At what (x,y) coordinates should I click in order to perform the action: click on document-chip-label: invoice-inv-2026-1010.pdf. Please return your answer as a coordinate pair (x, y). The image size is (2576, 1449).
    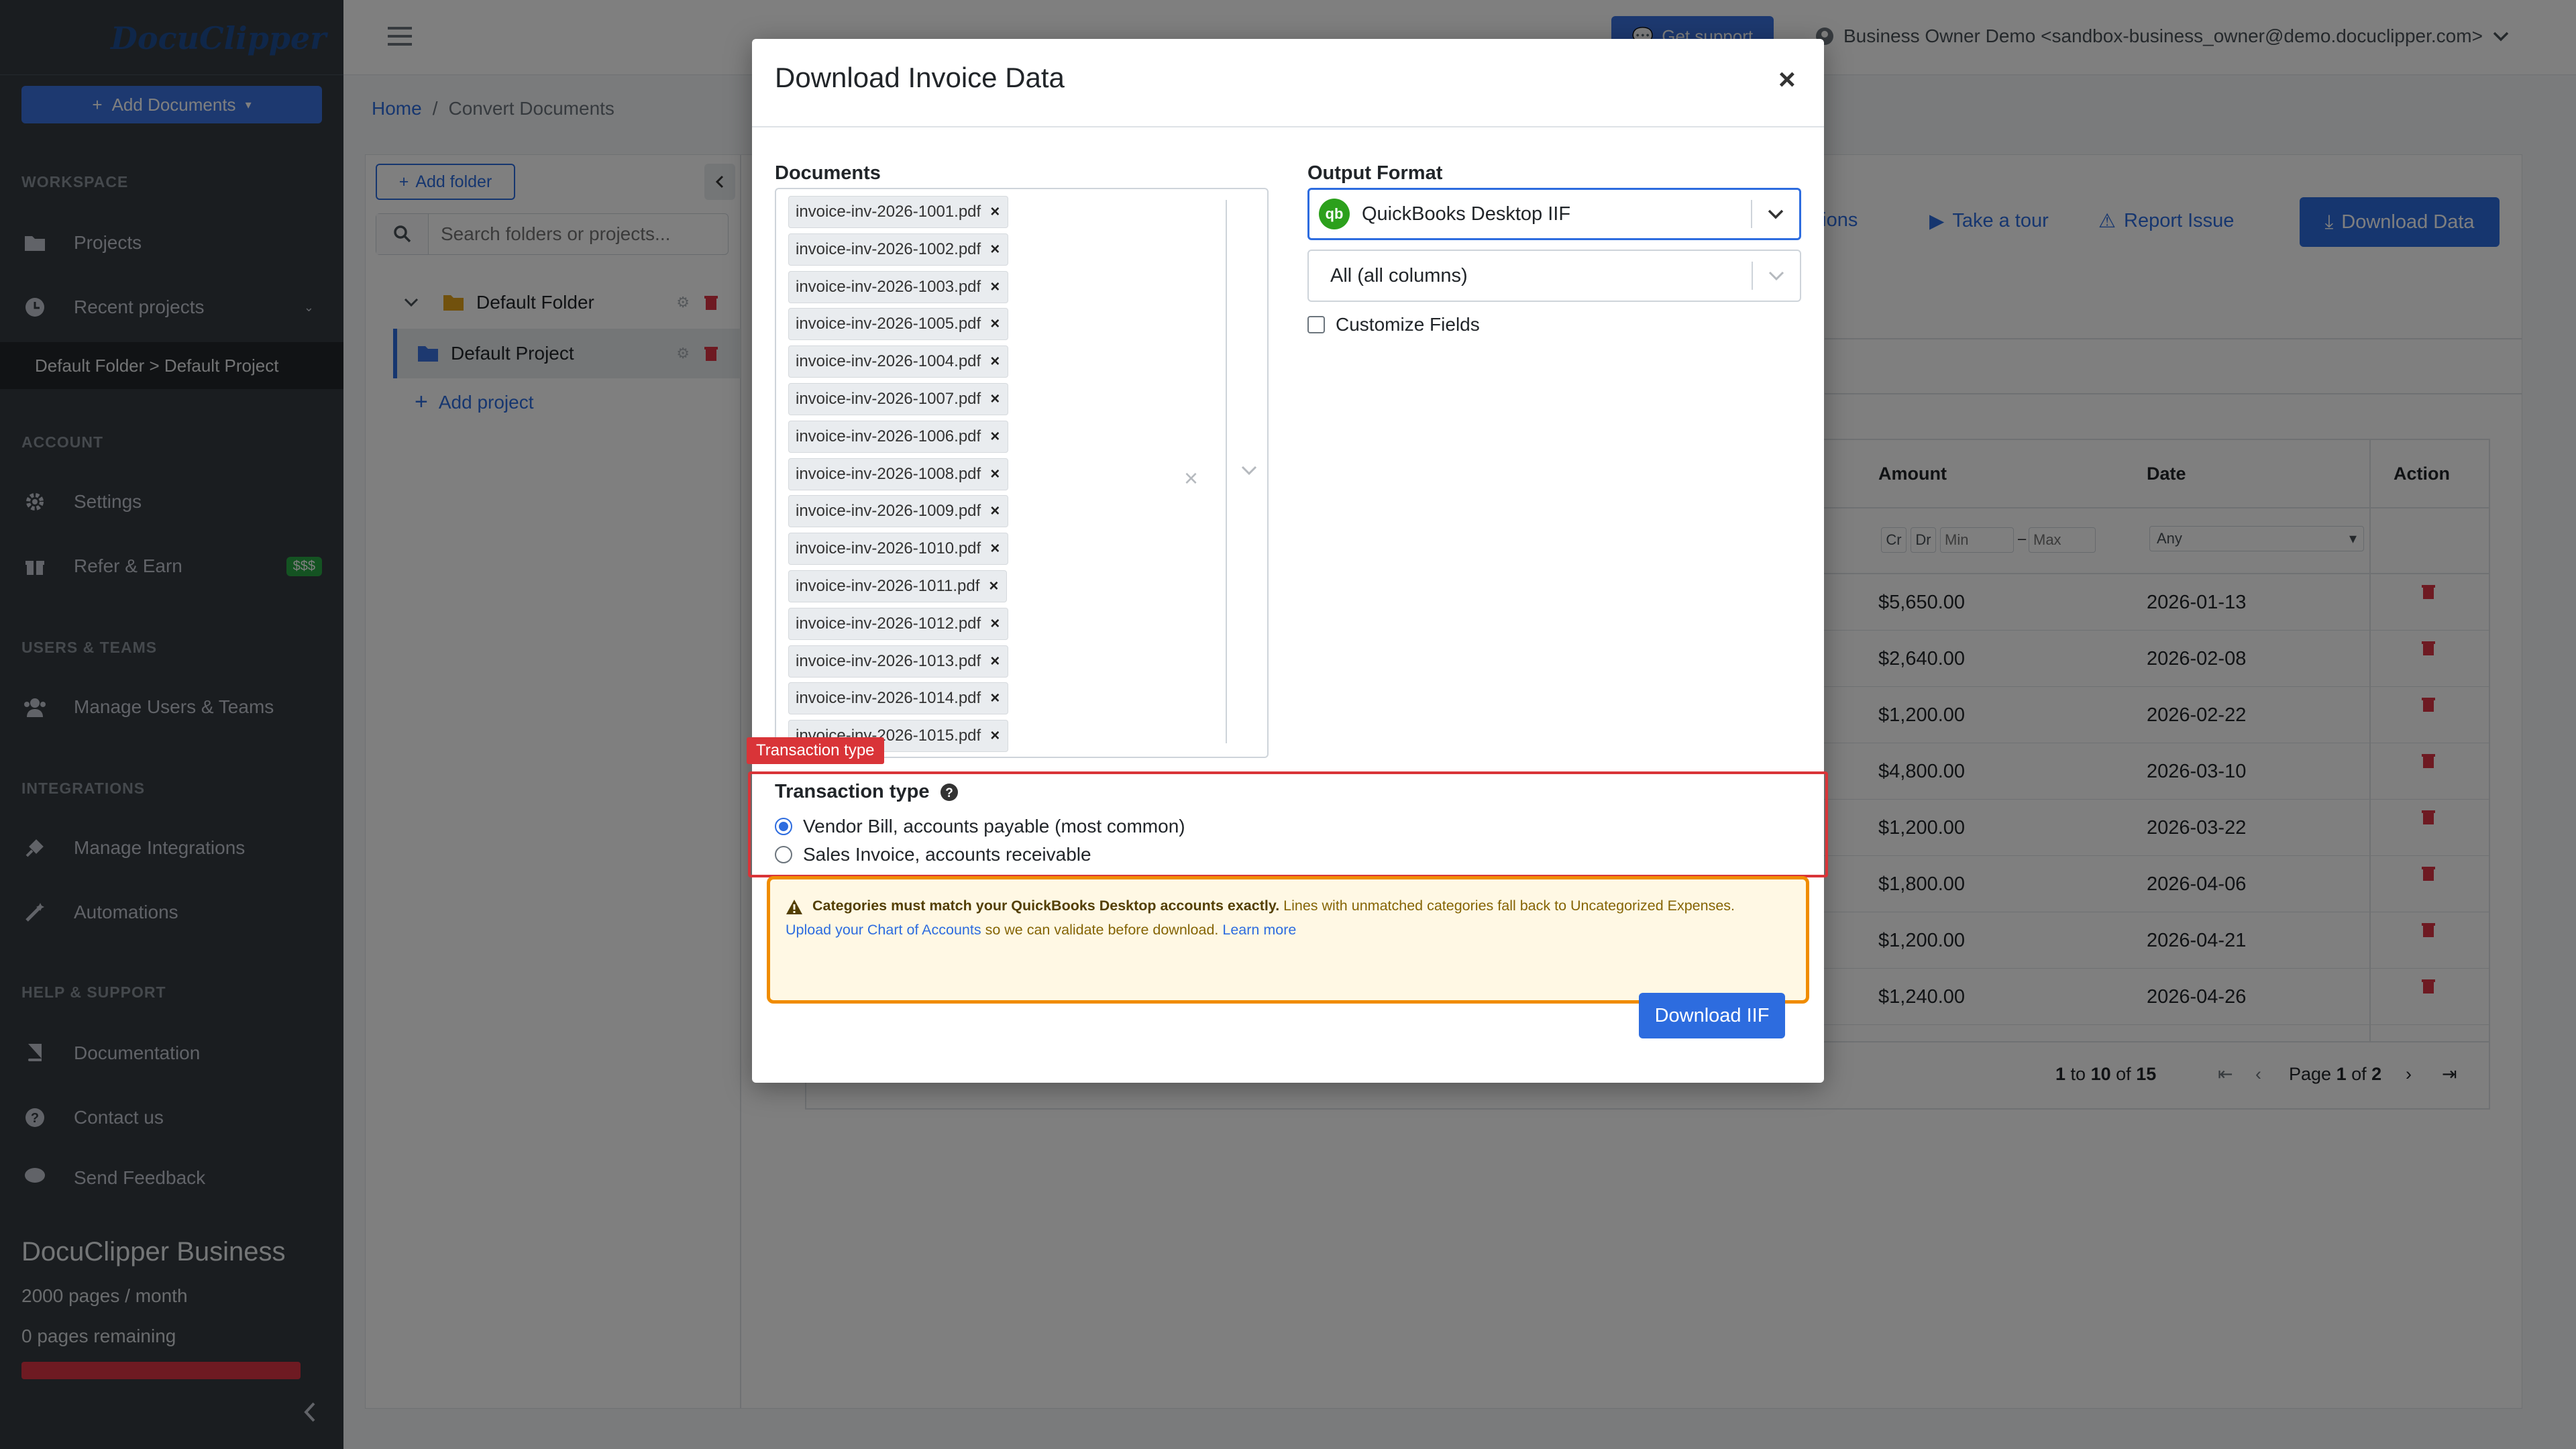
    Looking at the image, I should click on (888, 548).